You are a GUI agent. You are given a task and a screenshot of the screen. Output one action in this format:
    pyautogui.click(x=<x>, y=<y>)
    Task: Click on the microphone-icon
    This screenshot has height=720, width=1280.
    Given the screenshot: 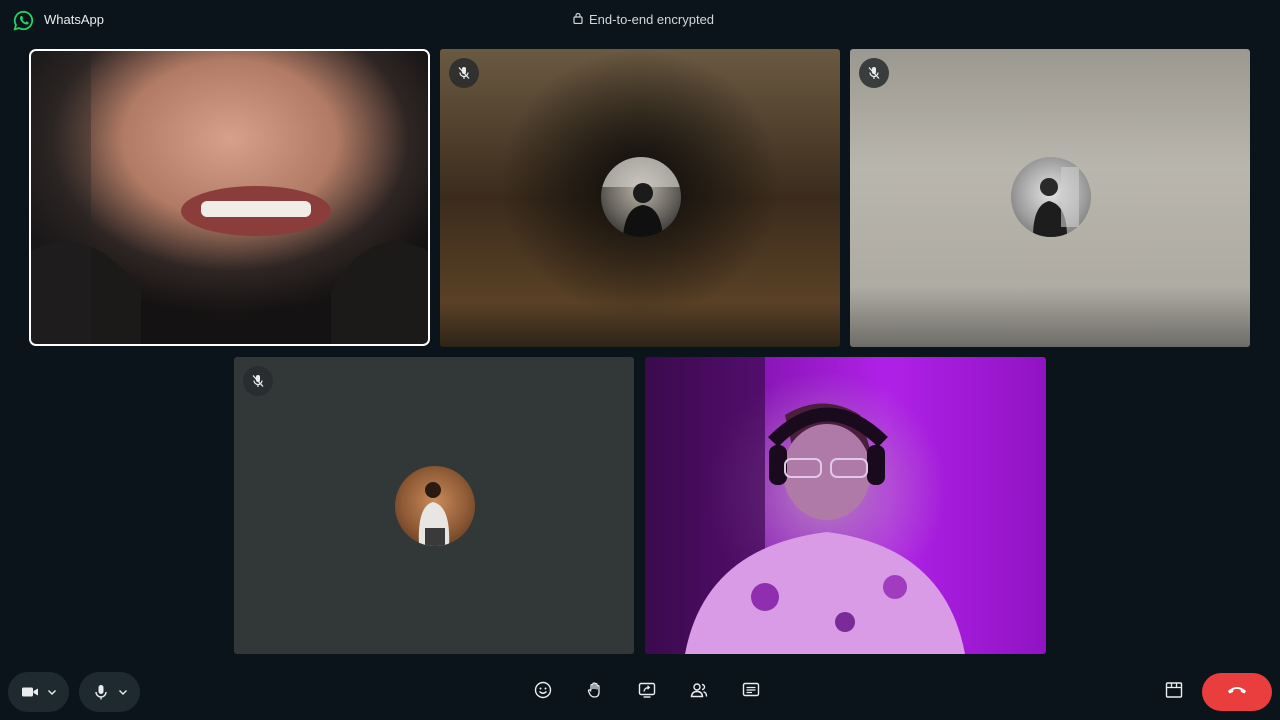 What is the action you would take?
    pyautogui.click(x=101, y=692)
    